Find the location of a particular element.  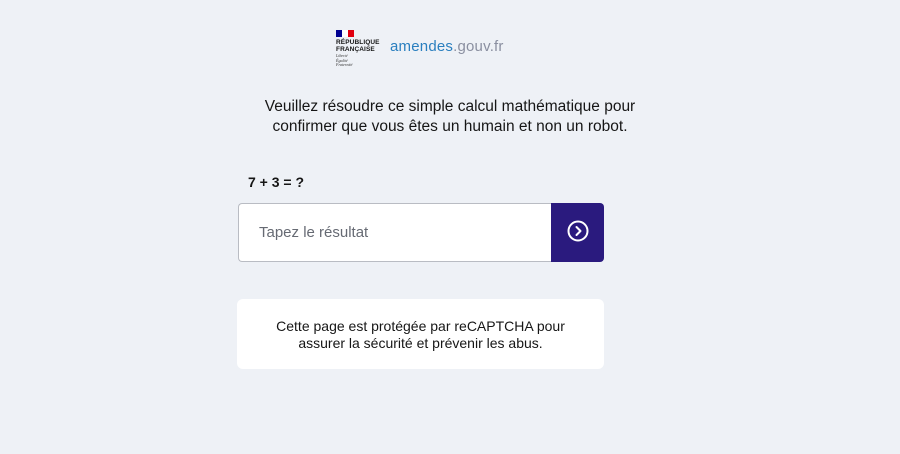

submit-button is located at coordinates (577, 232).